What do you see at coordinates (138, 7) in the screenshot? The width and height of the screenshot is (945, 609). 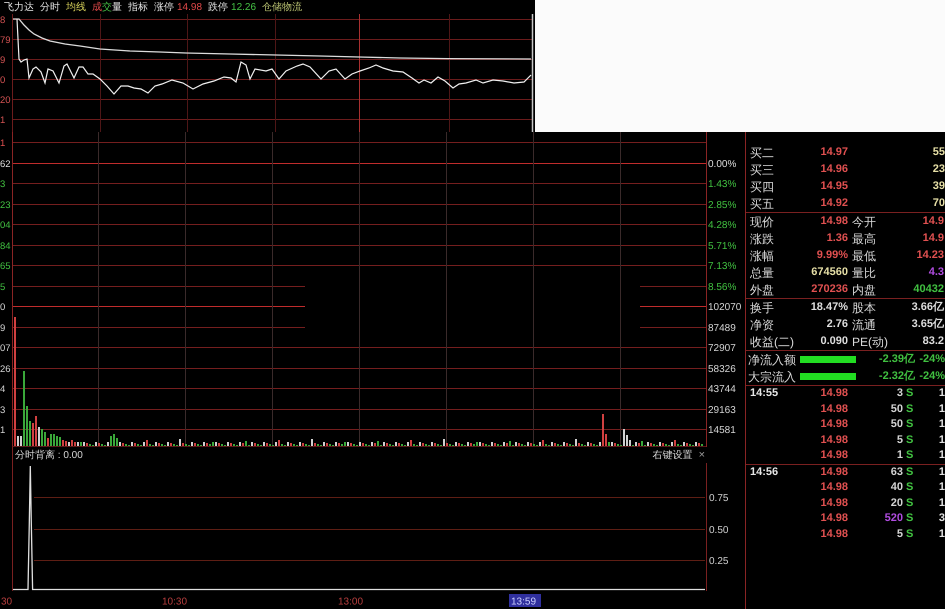 I see `chart-menu-item: 指标` at bounding box center [138, 7].